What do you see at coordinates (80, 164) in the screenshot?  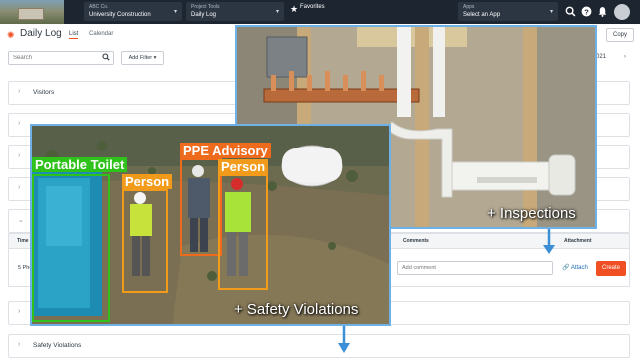 I see `detection-label-portable-toilet: Portable Toilet` at bounding box center [80, 164].